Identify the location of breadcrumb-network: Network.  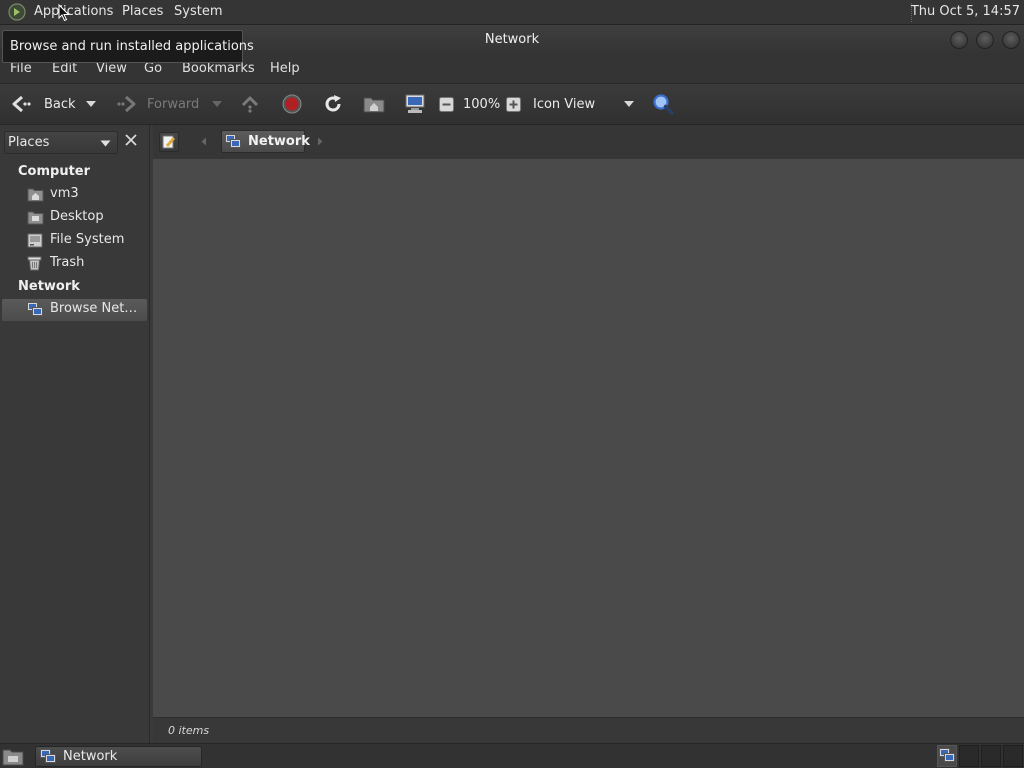
(265, 141).